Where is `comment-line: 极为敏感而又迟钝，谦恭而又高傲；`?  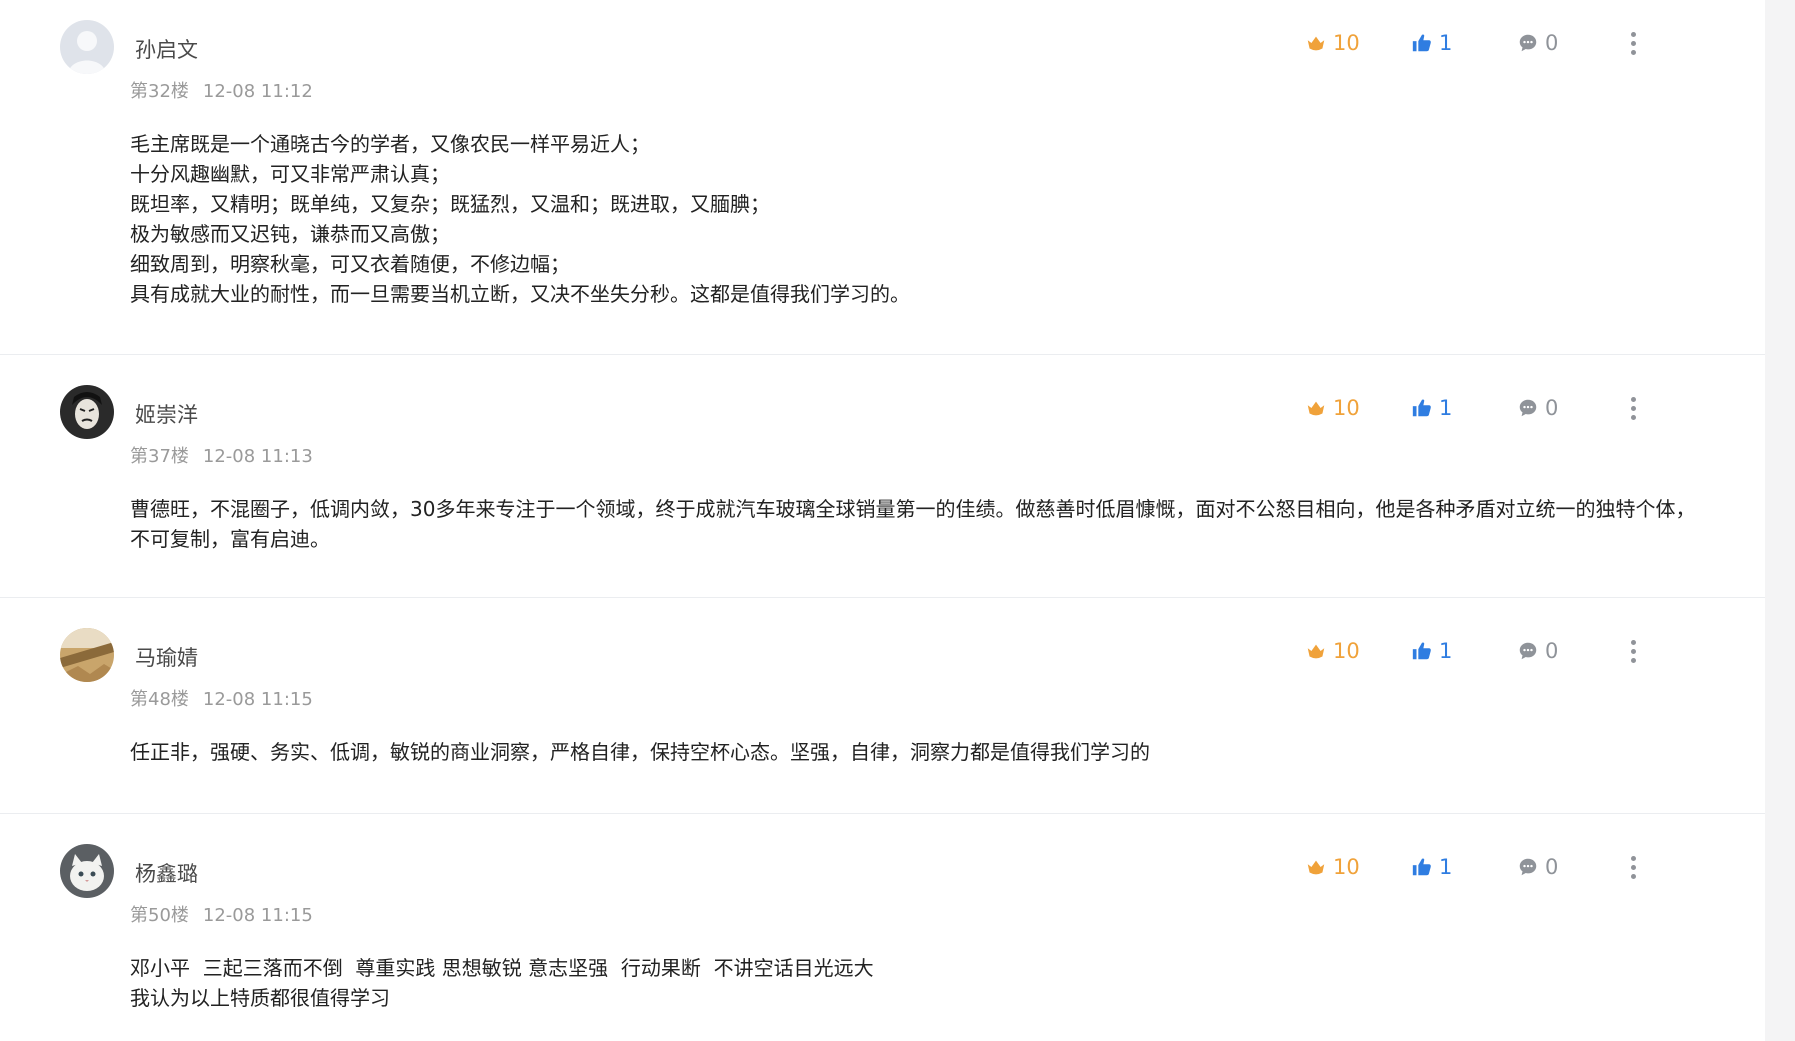
comment-line: 极为敏感而又迟钝，谦恭而又高傲； is located at coordinates (290, 234).